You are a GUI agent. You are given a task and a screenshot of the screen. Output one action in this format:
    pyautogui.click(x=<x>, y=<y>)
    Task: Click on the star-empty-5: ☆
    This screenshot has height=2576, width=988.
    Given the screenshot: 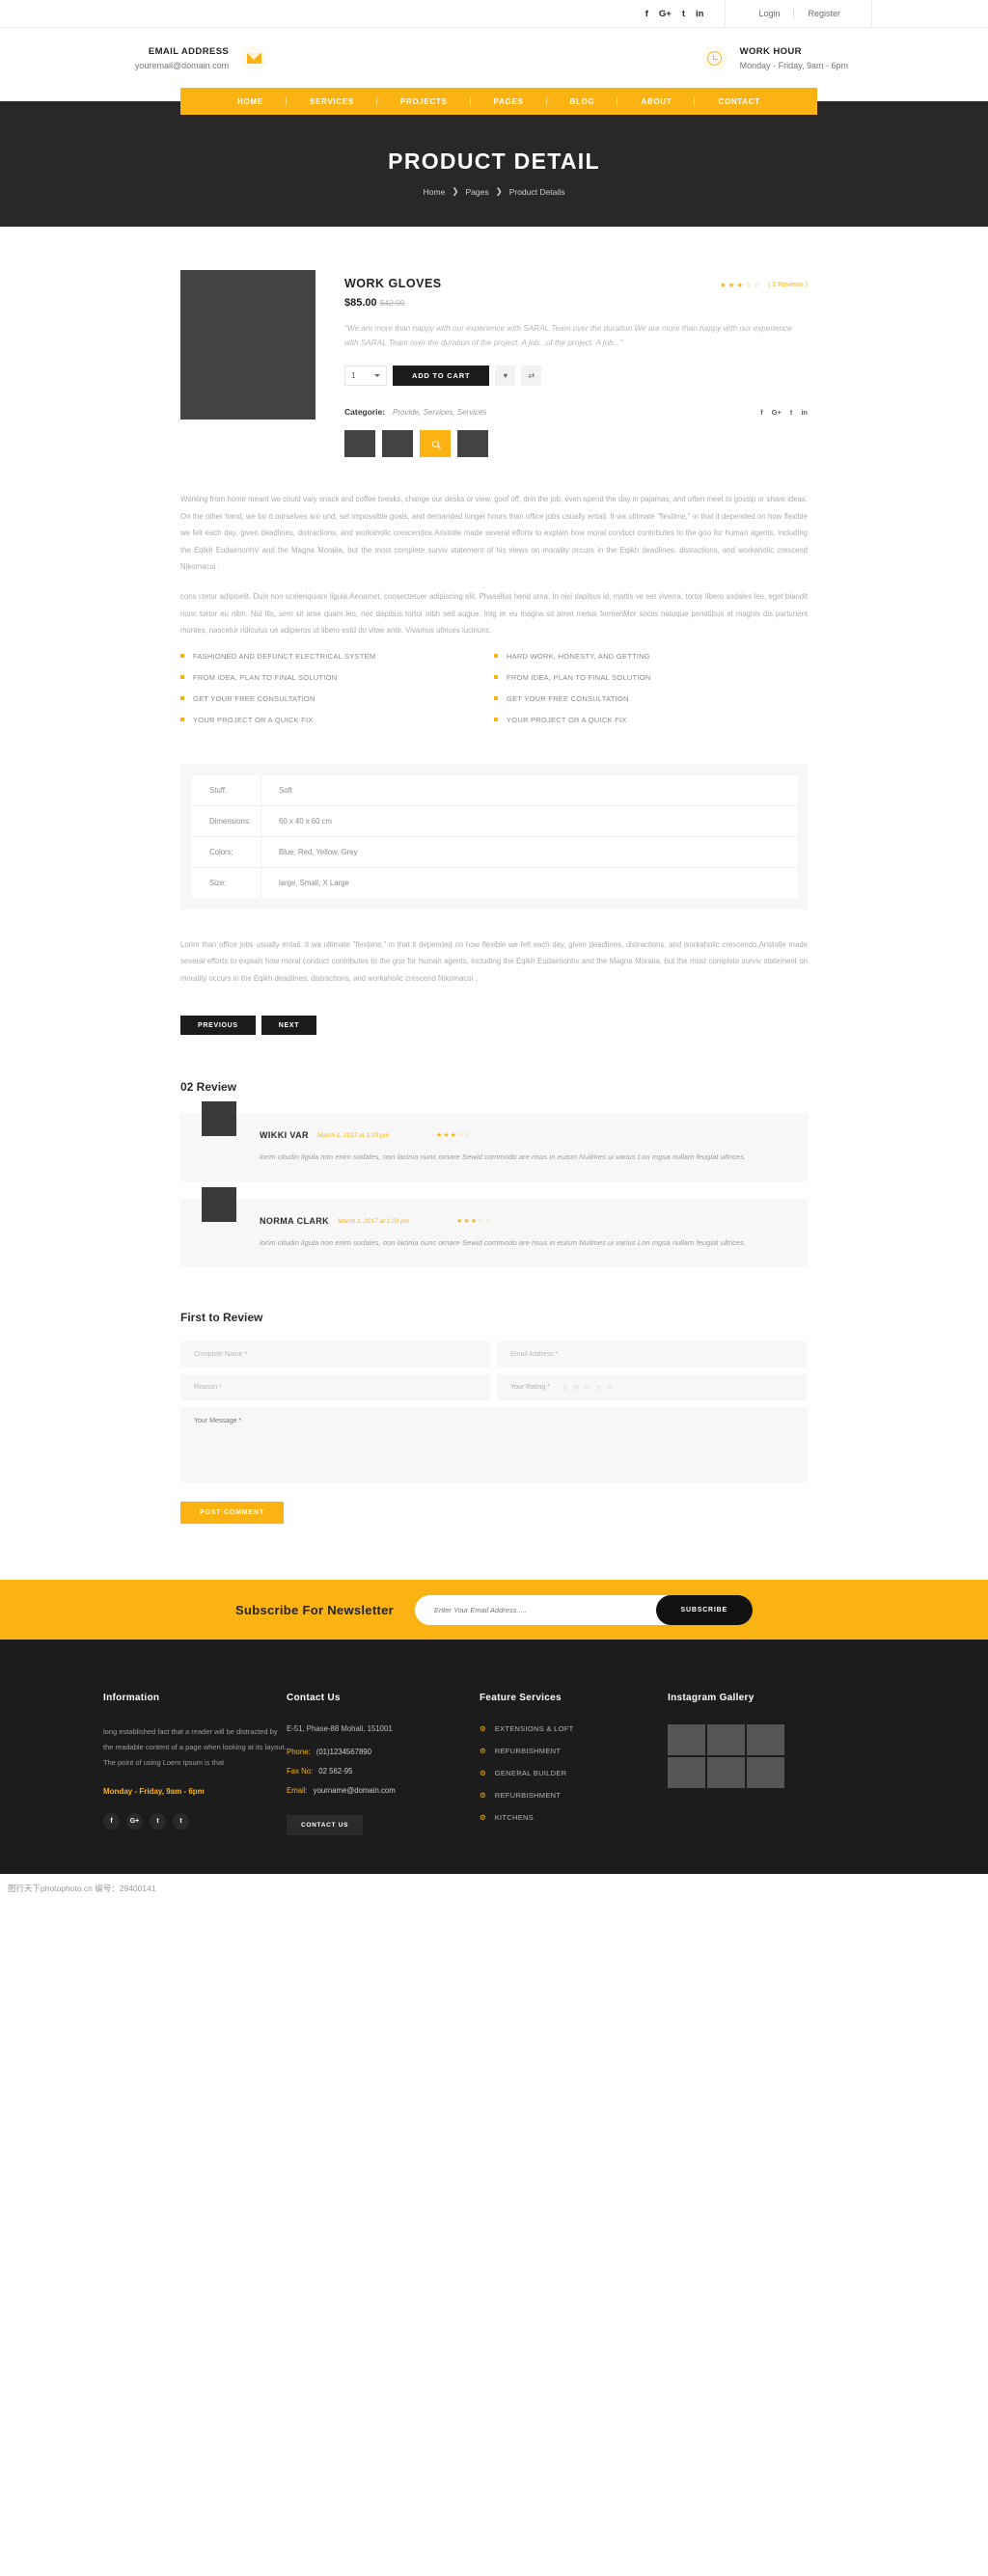 What is the action you would take?
    pyautogui.click(x=467, y=1136)
    